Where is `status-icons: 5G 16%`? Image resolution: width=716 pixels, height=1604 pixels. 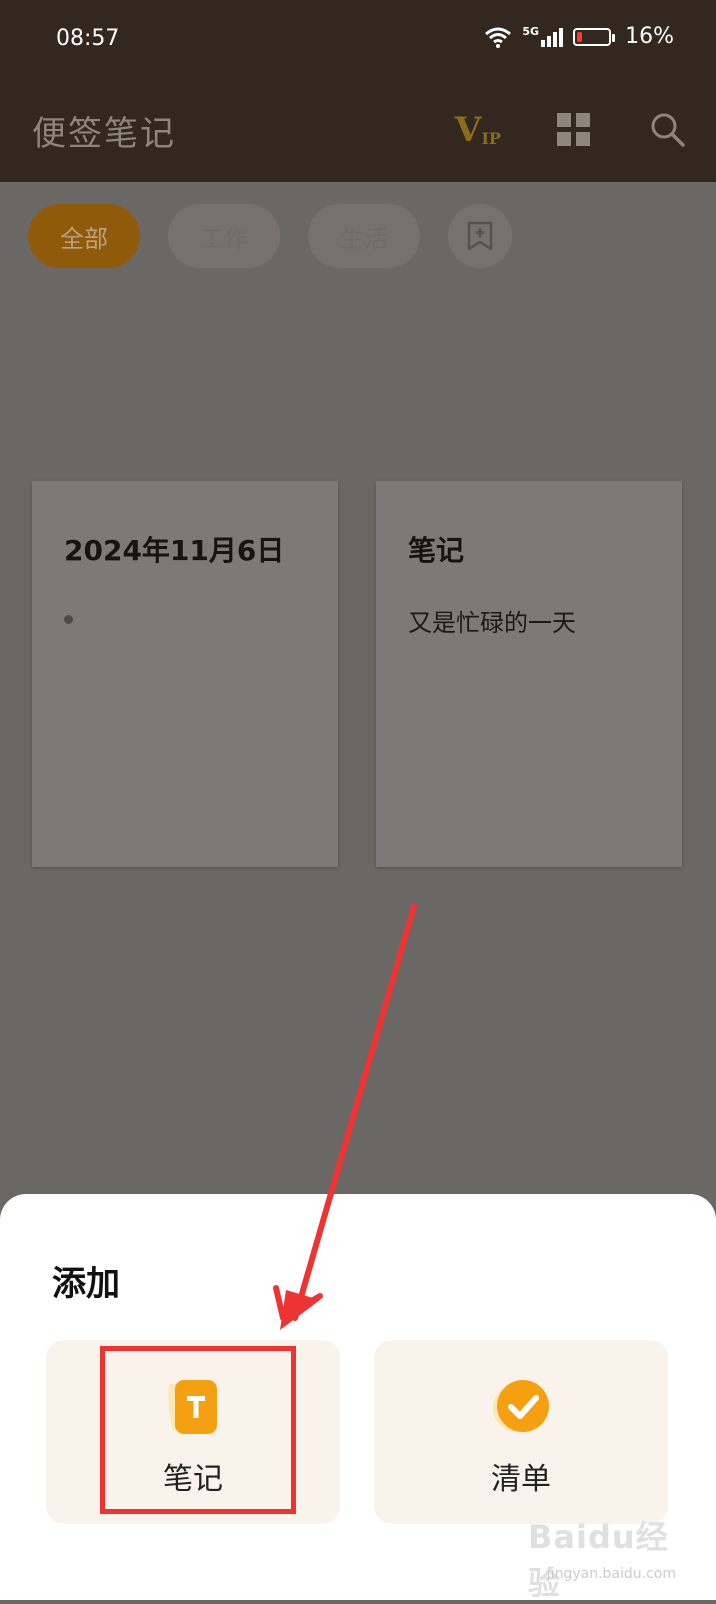
status-icons: 5G 16% is located at coordinates (579, 36).